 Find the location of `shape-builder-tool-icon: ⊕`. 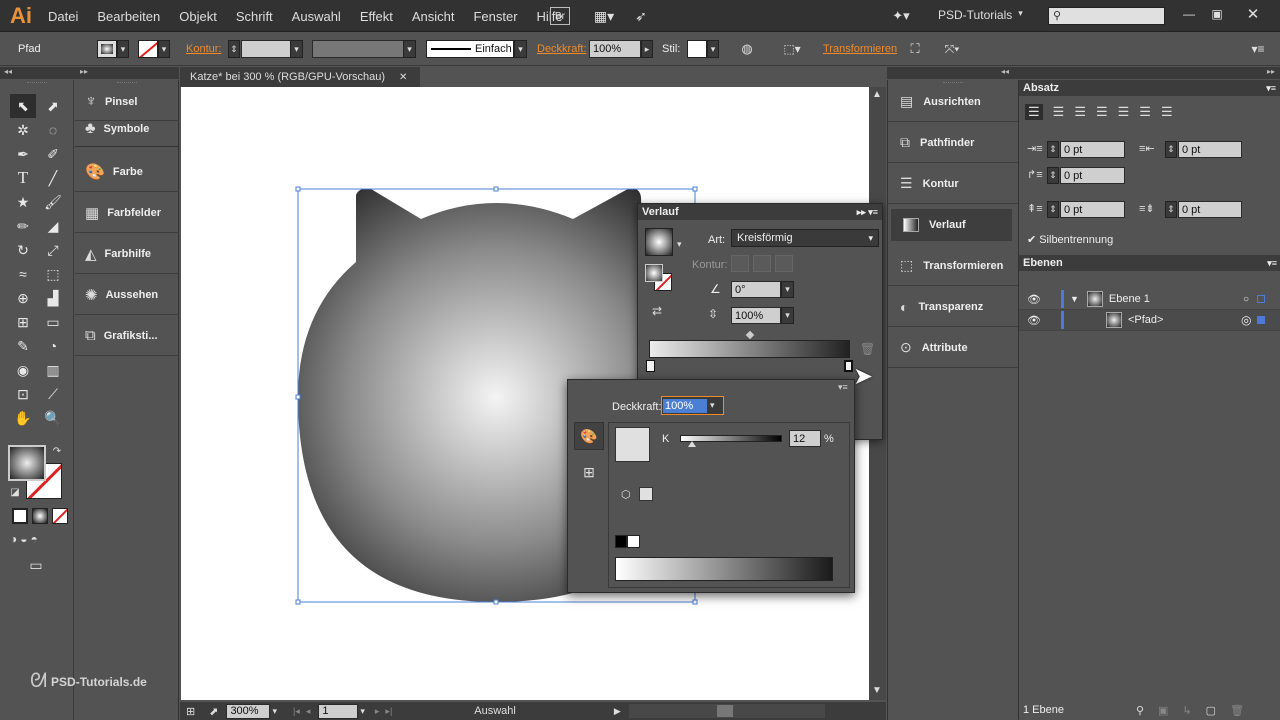

shape-builder-tool-icon: ⊕ is located at coordinates (23, 298).